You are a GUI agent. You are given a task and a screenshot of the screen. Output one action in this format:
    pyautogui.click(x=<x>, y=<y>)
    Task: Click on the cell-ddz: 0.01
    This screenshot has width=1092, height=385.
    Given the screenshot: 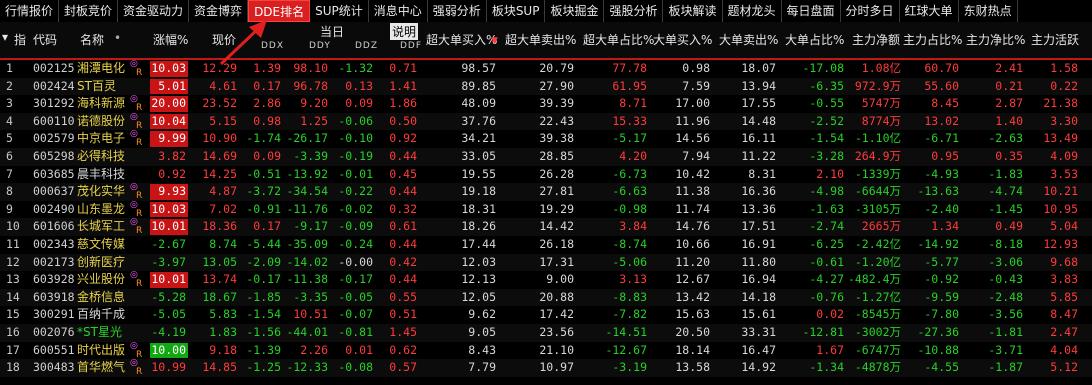 What is the action you would take?
    pyautogui.click(x=359, y=349)
    